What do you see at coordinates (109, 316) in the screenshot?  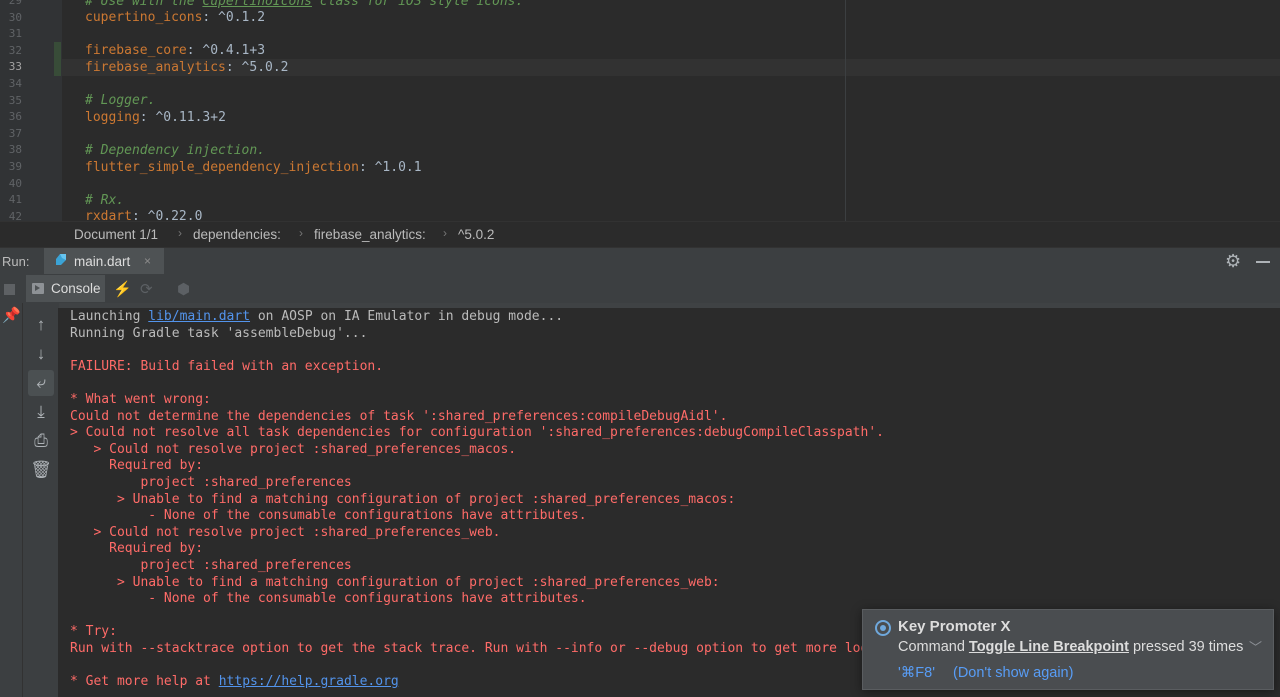 I see `console-text: Launching` at bounding box center [109, 316].